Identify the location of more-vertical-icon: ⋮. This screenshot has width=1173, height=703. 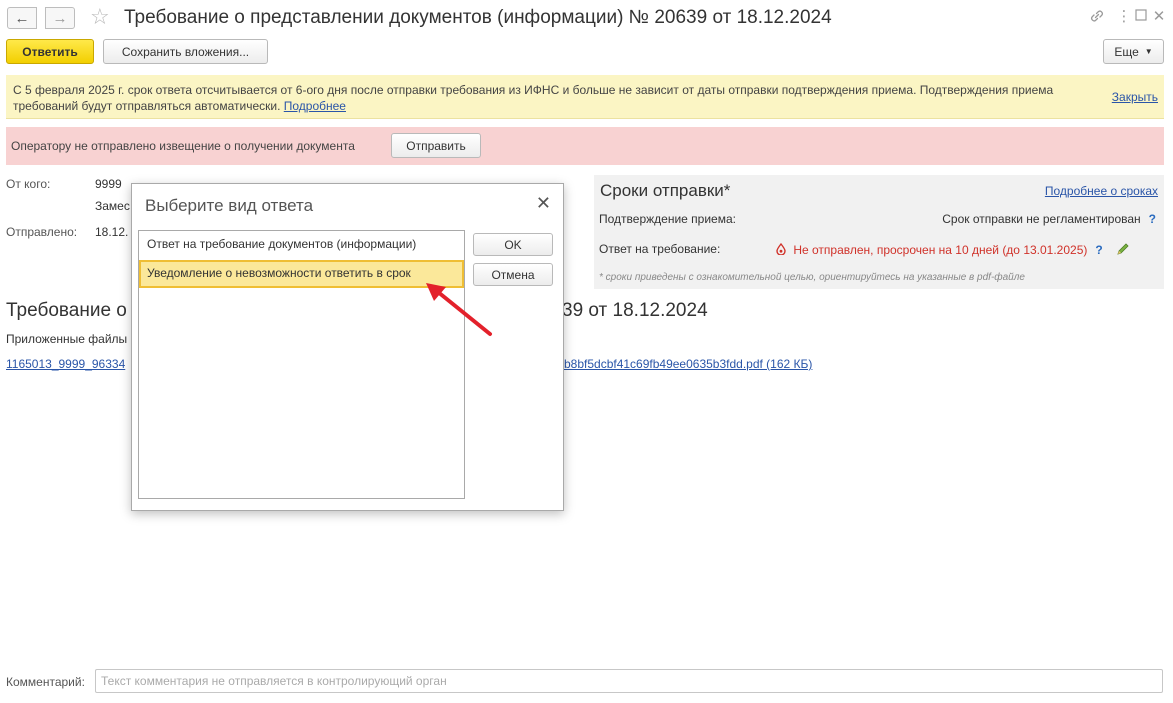
(1124, 17).